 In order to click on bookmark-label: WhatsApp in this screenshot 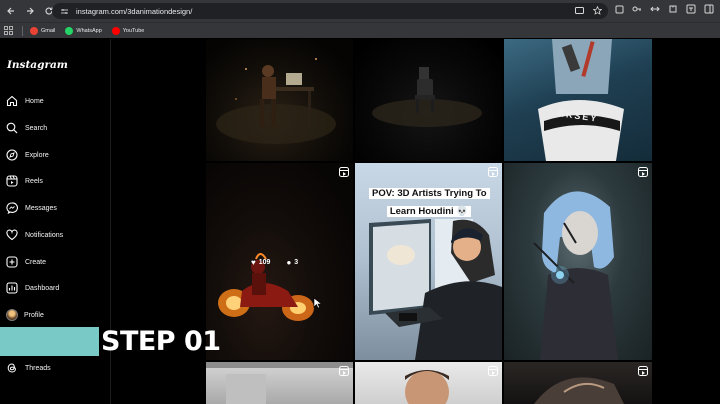, I will do `click(89, 30)`.